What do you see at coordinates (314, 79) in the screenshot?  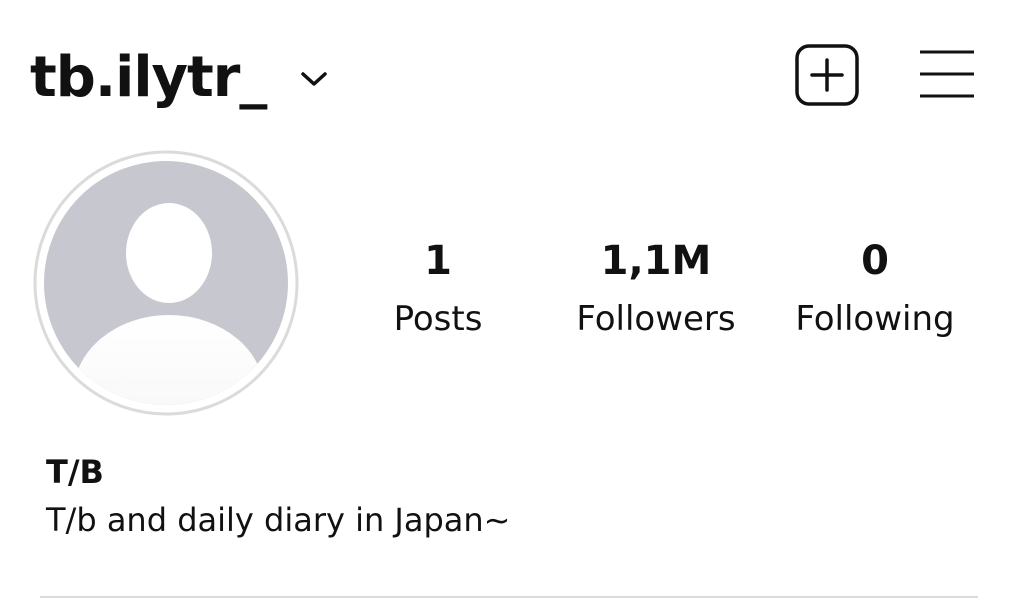 I see `chevron-down-icon` at bounding box center [314, 79].